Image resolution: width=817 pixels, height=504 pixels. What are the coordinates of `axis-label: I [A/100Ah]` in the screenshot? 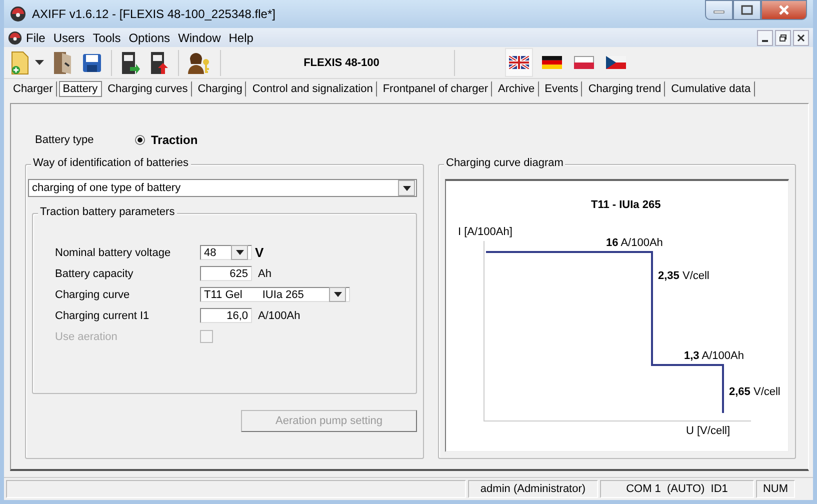 It's located at (485, 232).